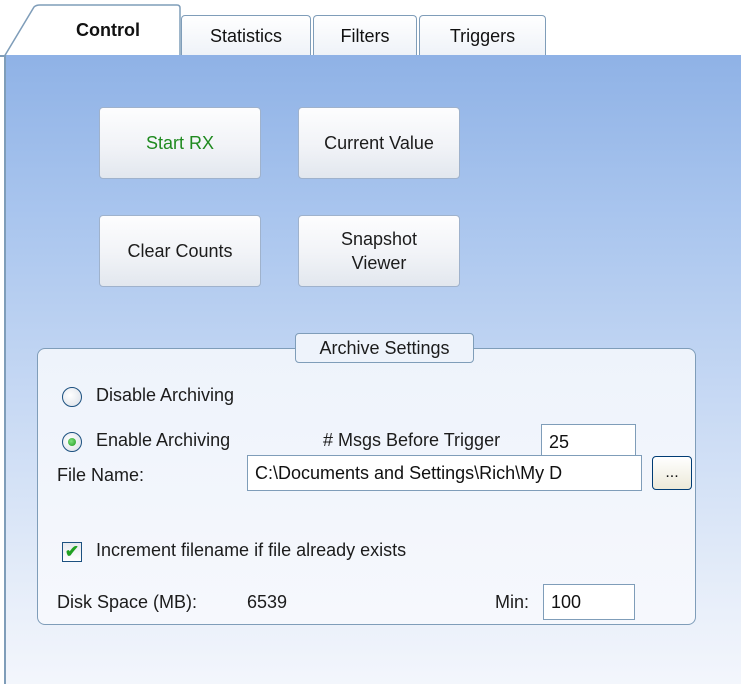 Image resolution: width=741 pixels, height=684 pixels. I want to click on disable-archiving-radio, so click(72, 397).